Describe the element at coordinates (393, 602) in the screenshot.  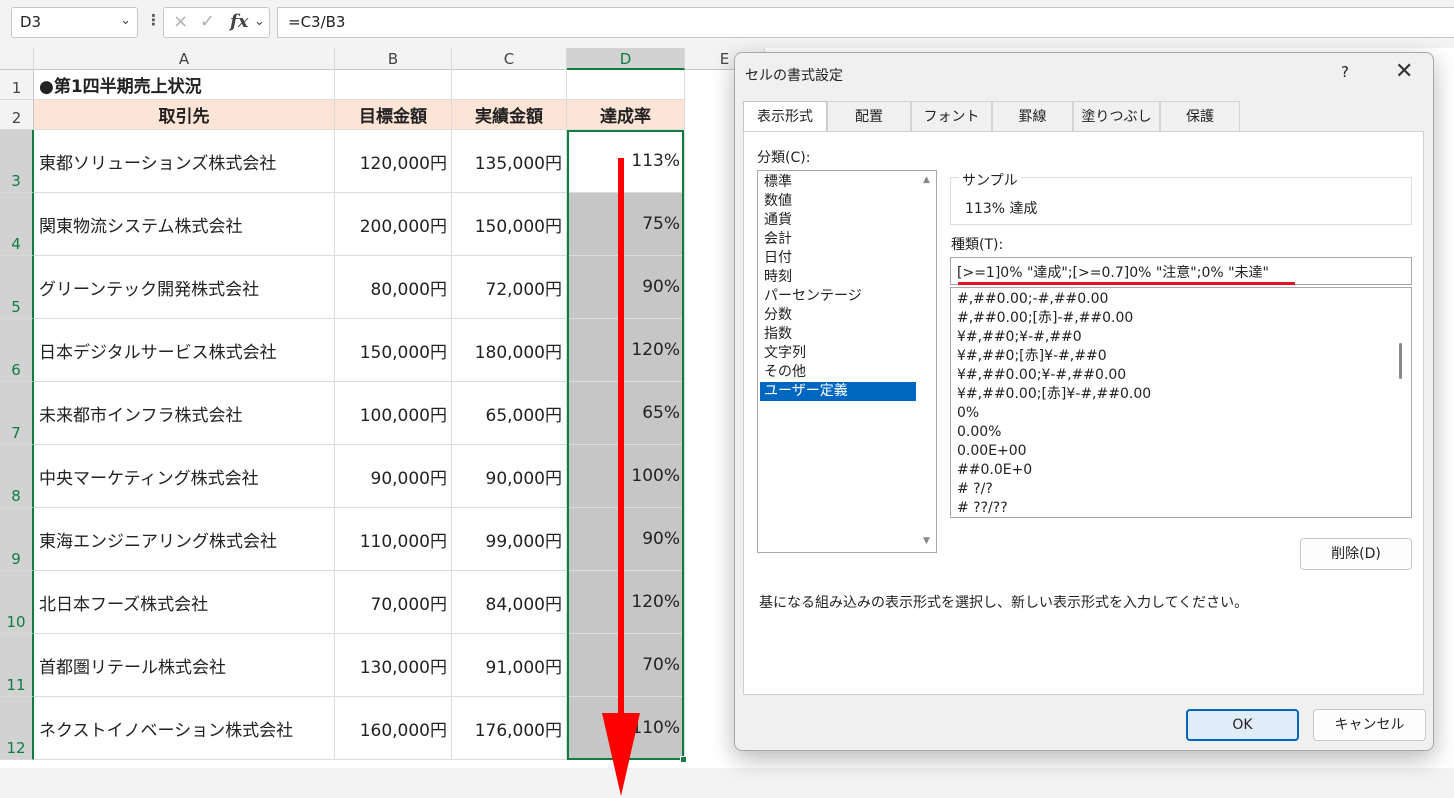
I see `target-amount-cell: 70,000円` at that location.